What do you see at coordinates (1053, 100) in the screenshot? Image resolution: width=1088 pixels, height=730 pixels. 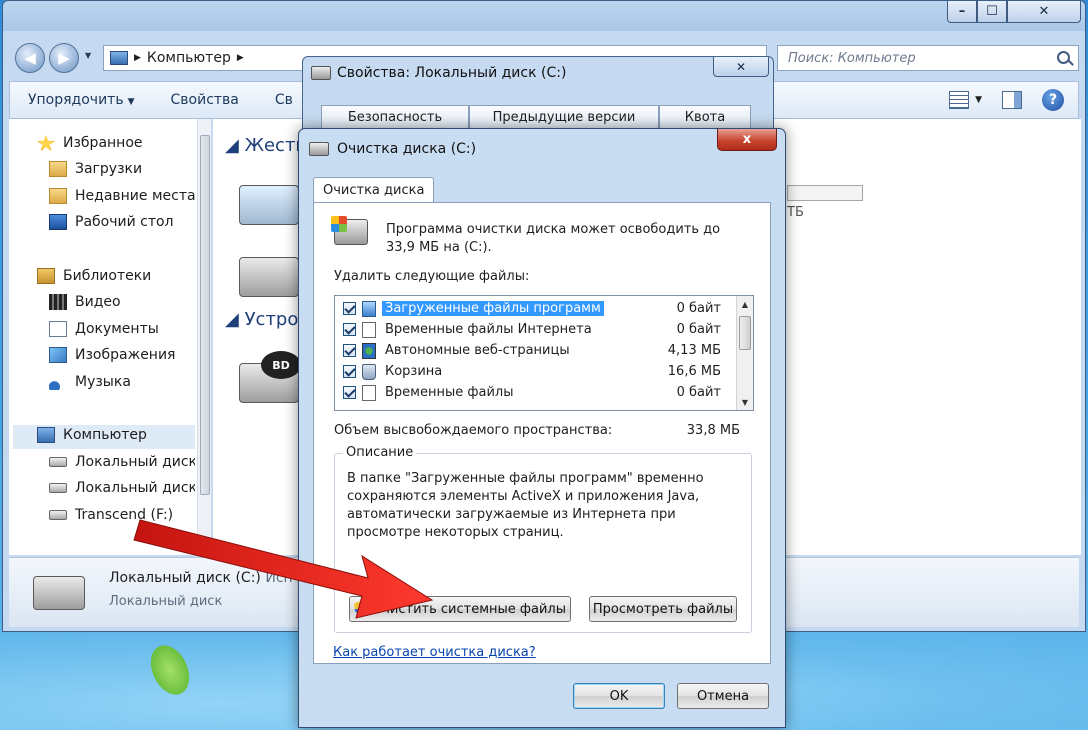 I see `help-icon: ?` at bounding box center [1053, 100].